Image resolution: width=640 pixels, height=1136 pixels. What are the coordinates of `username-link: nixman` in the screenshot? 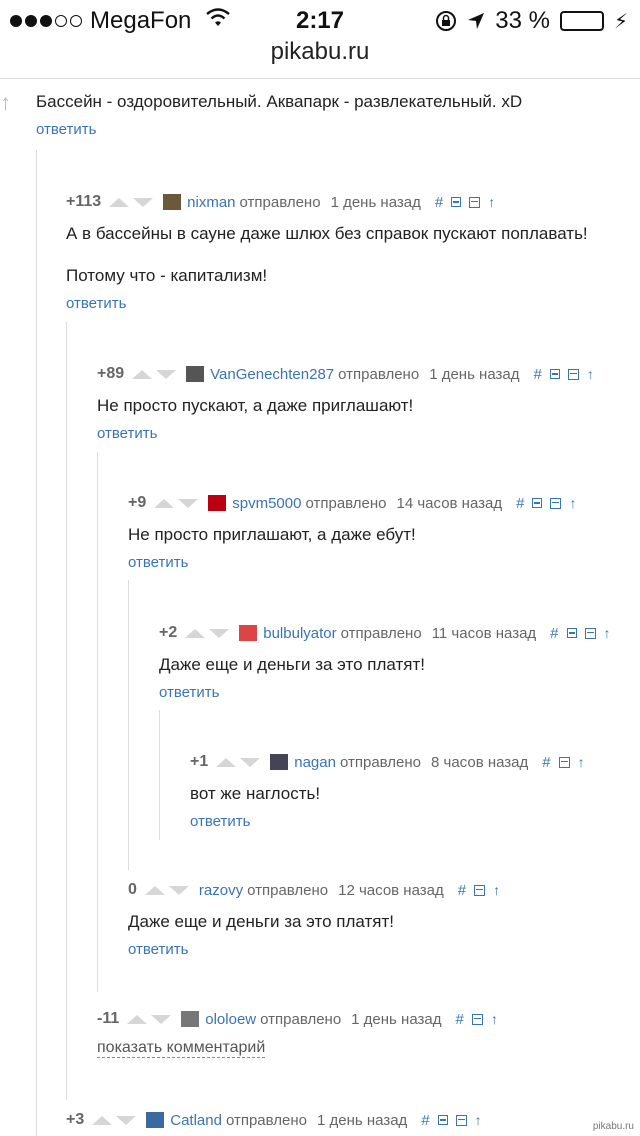 It's located at (211, 202).